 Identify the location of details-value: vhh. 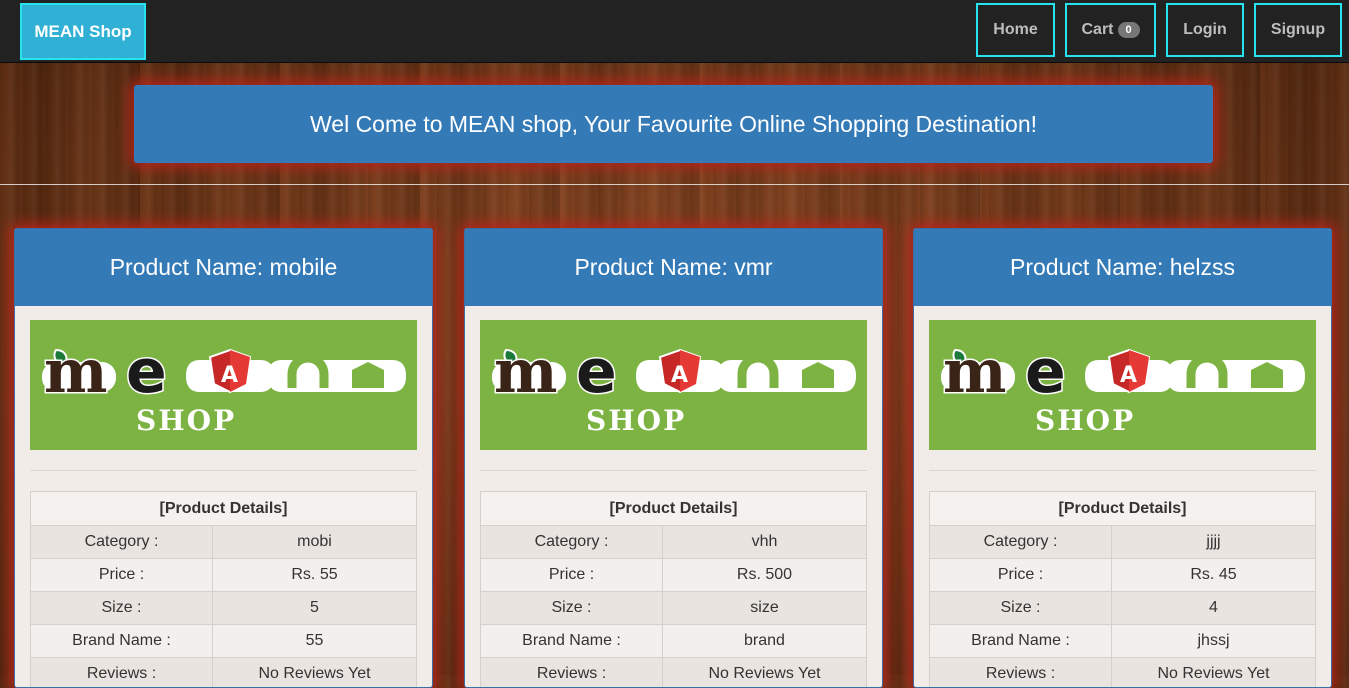
(765, 542).